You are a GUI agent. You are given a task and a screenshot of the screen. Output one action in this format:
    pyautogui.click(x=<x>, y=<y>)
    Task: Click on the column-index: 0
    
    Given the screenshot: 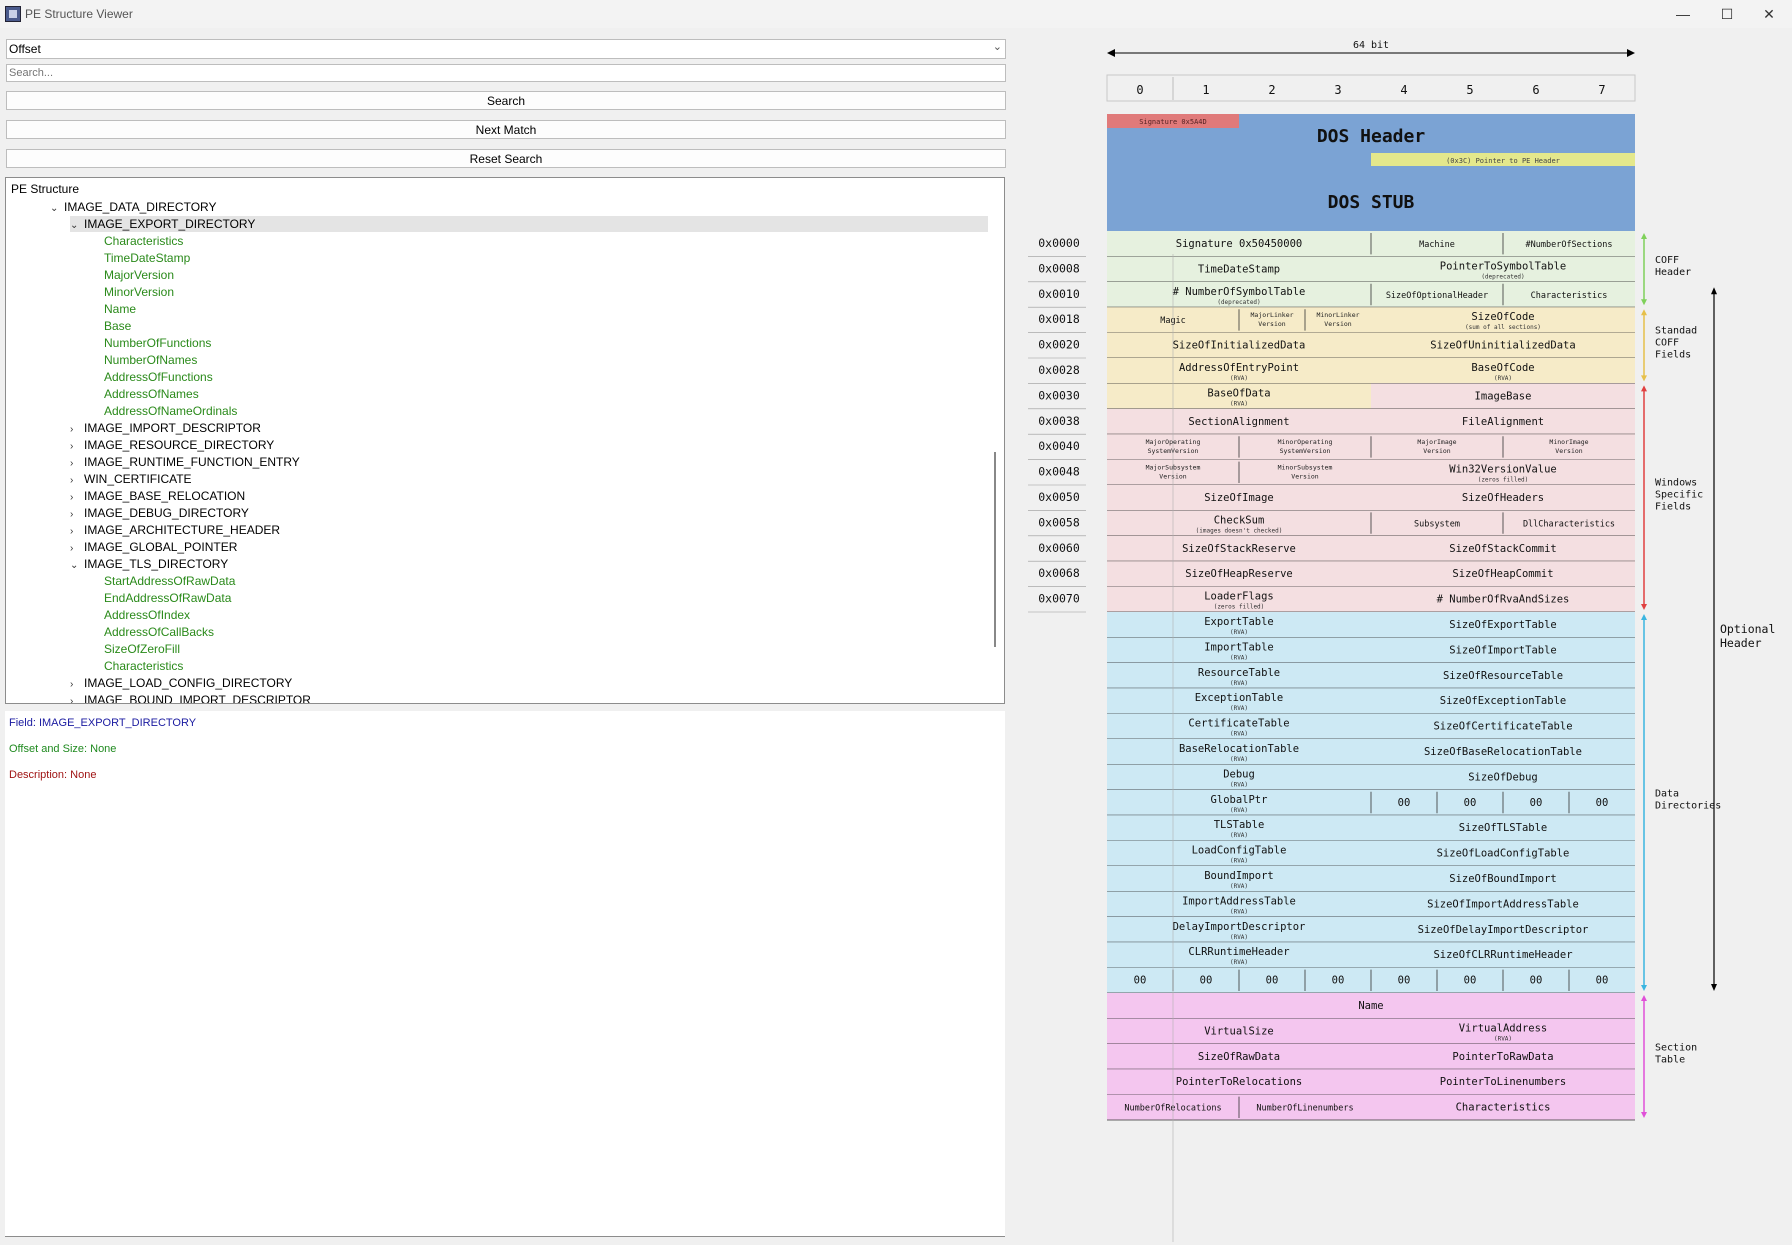 What is the action you would take?
    pyautogui.click(x=1139, y=90)
    